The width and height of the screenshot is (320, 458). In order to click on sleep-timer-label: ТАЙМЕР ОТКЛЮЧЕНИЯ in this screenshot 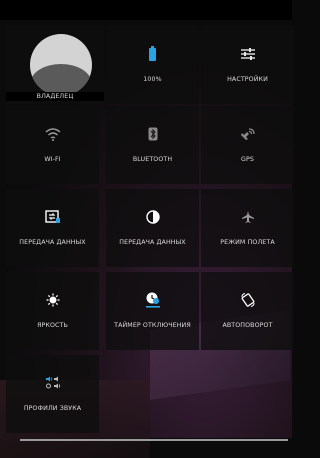, I will do `click(152, 325)`.